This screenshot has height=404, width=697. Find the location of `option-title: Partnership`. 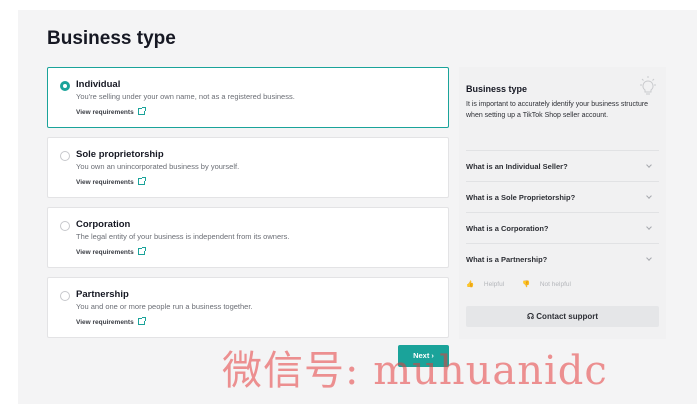

option-title: Partnership is located at coordinates (102, 294).